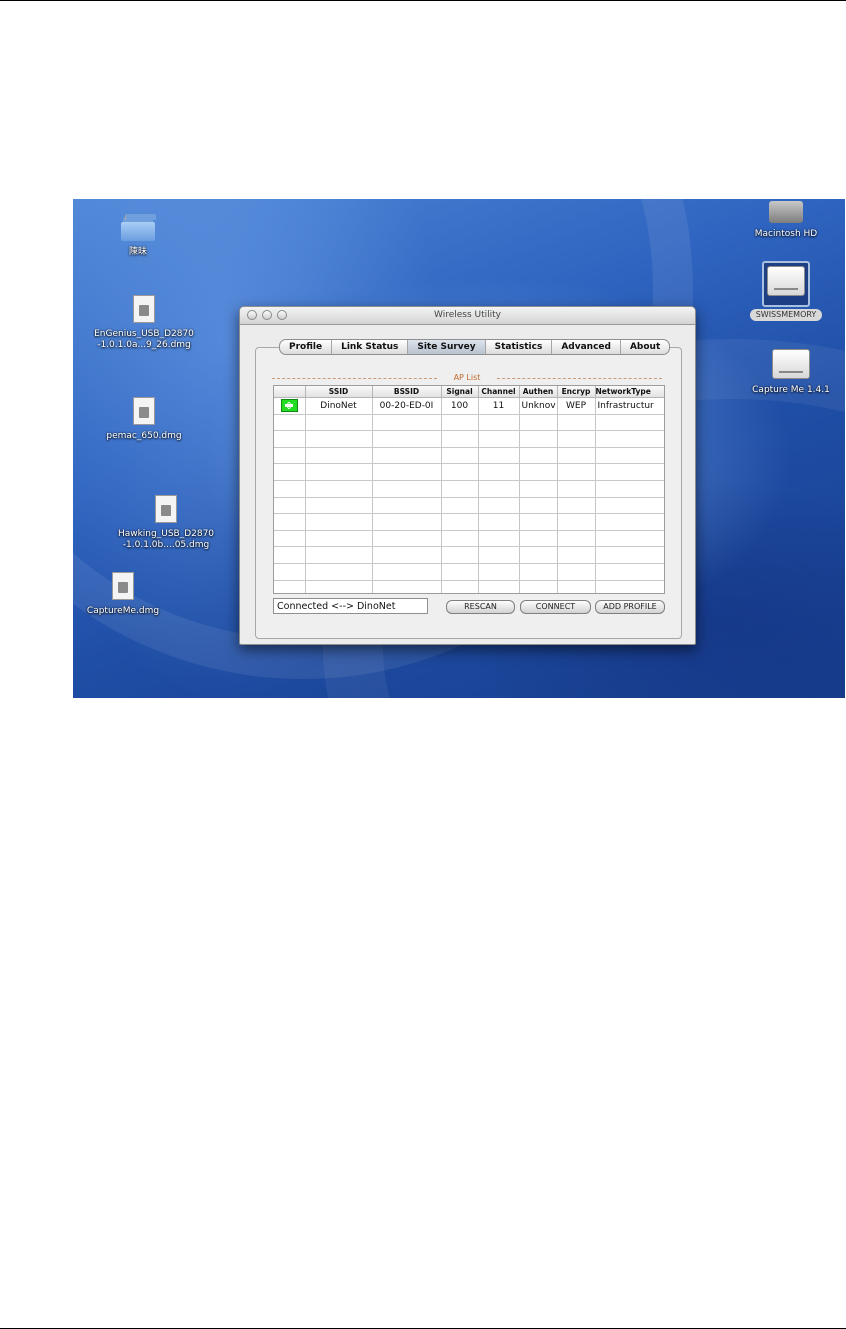 The height and width of the screenshot is (1329, 846). What do you see at coordinates (144, 436) in the screenshot?
I see `file-label: pemac_650.dmg` at bounding box center [144, 436].